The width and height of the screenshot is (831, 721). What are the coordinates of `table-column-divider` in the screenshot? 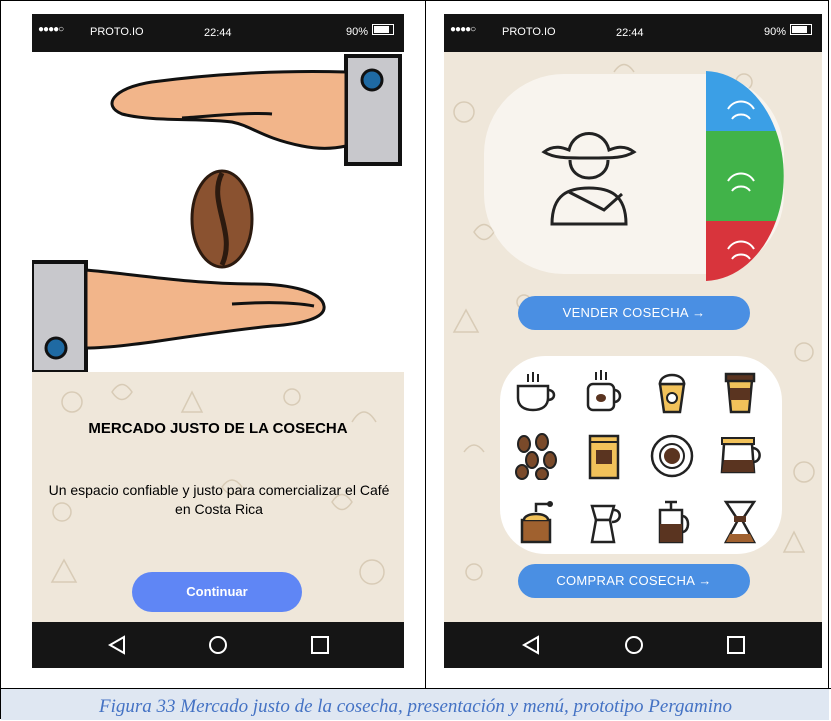 It's located at (425, 344).